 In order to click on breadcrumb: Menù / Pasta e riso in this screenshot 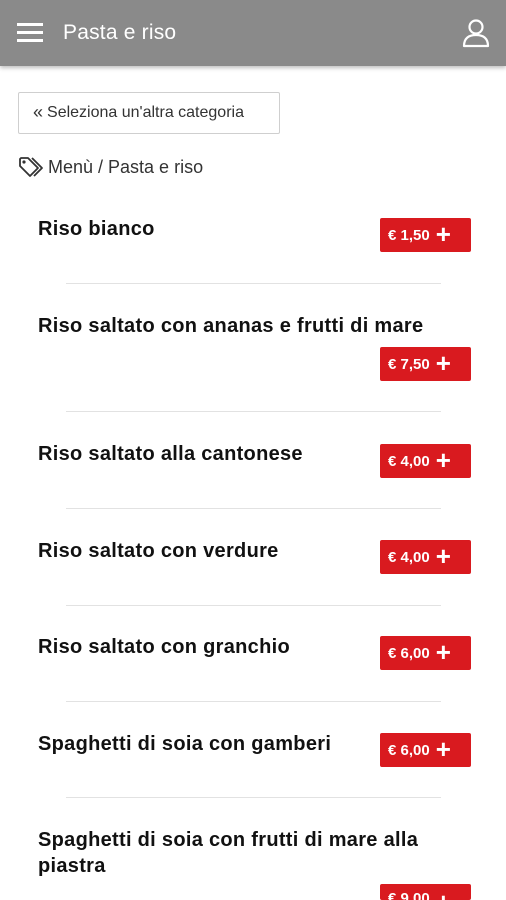, I will do `click(110, 167)`.